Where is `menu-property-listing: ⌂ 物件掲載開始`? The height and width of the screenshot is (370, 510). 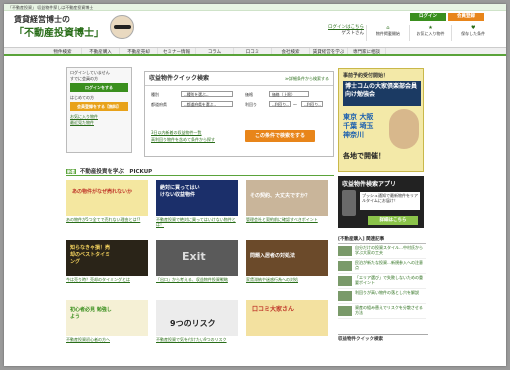 menu-property-listing: ⌂ 物件掲載開始 is located at coordinates (387, 33).